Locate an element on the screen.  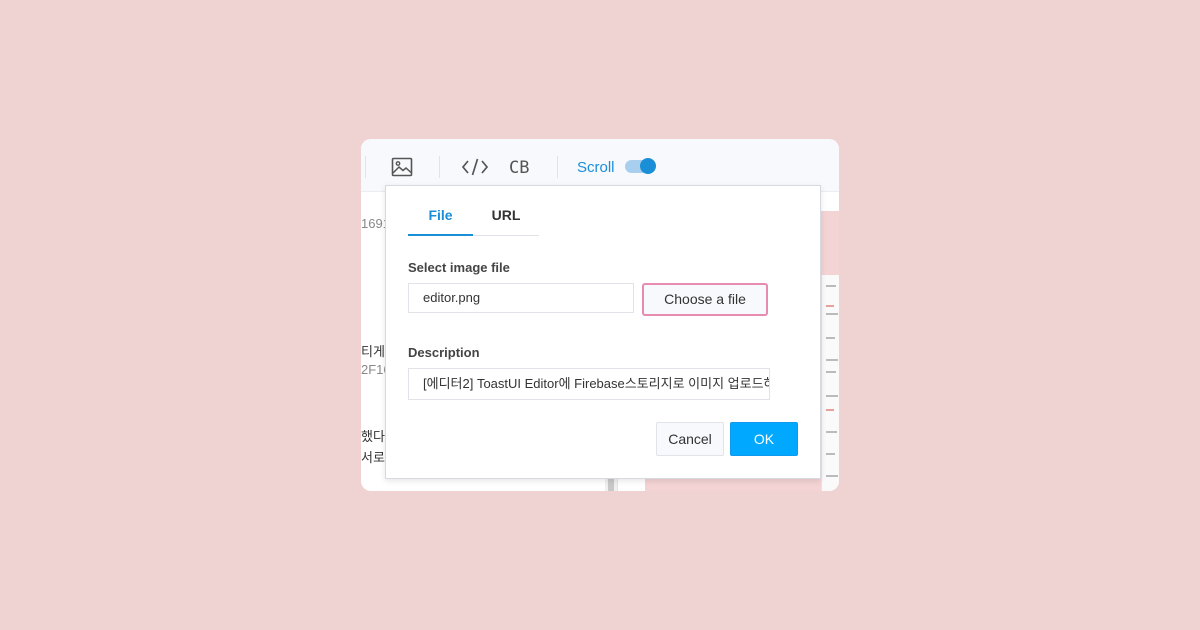
description-label: Description is located at coordinates (444, 352).